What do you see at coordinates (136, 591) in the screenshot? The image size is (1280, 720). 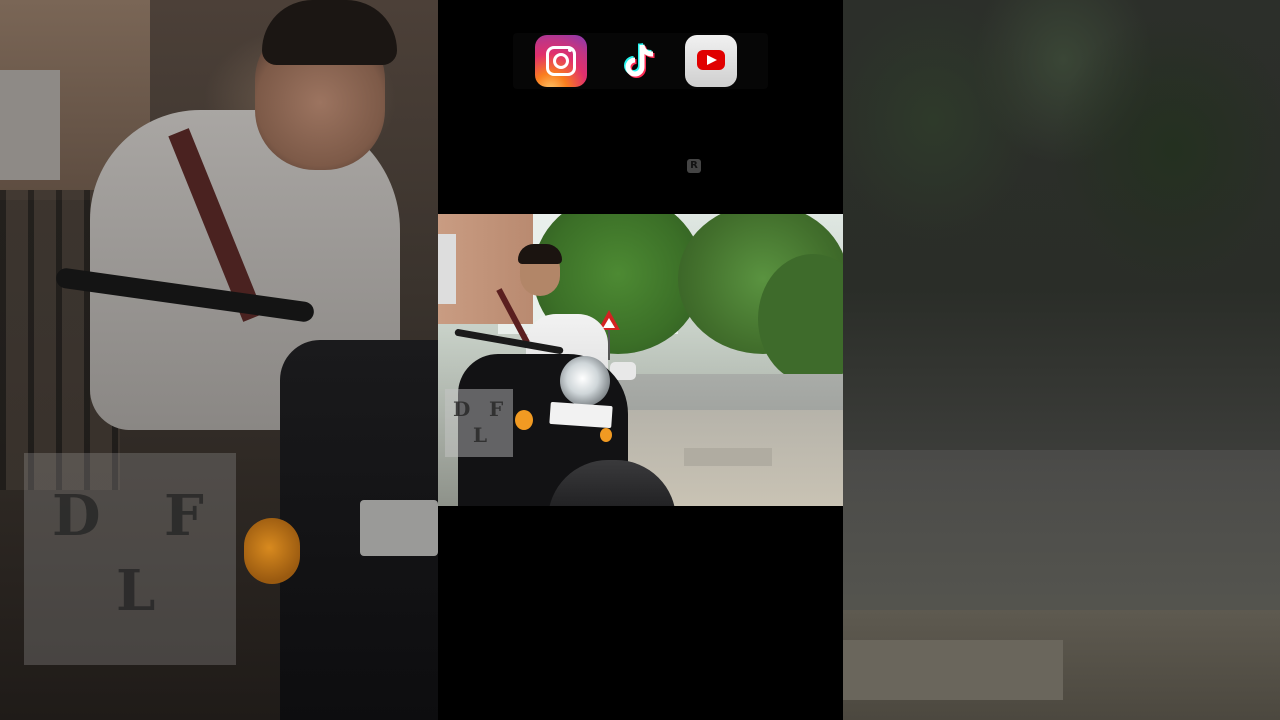 I see `bg-watermark-letter-l: L` at bounding box center [136, 591].